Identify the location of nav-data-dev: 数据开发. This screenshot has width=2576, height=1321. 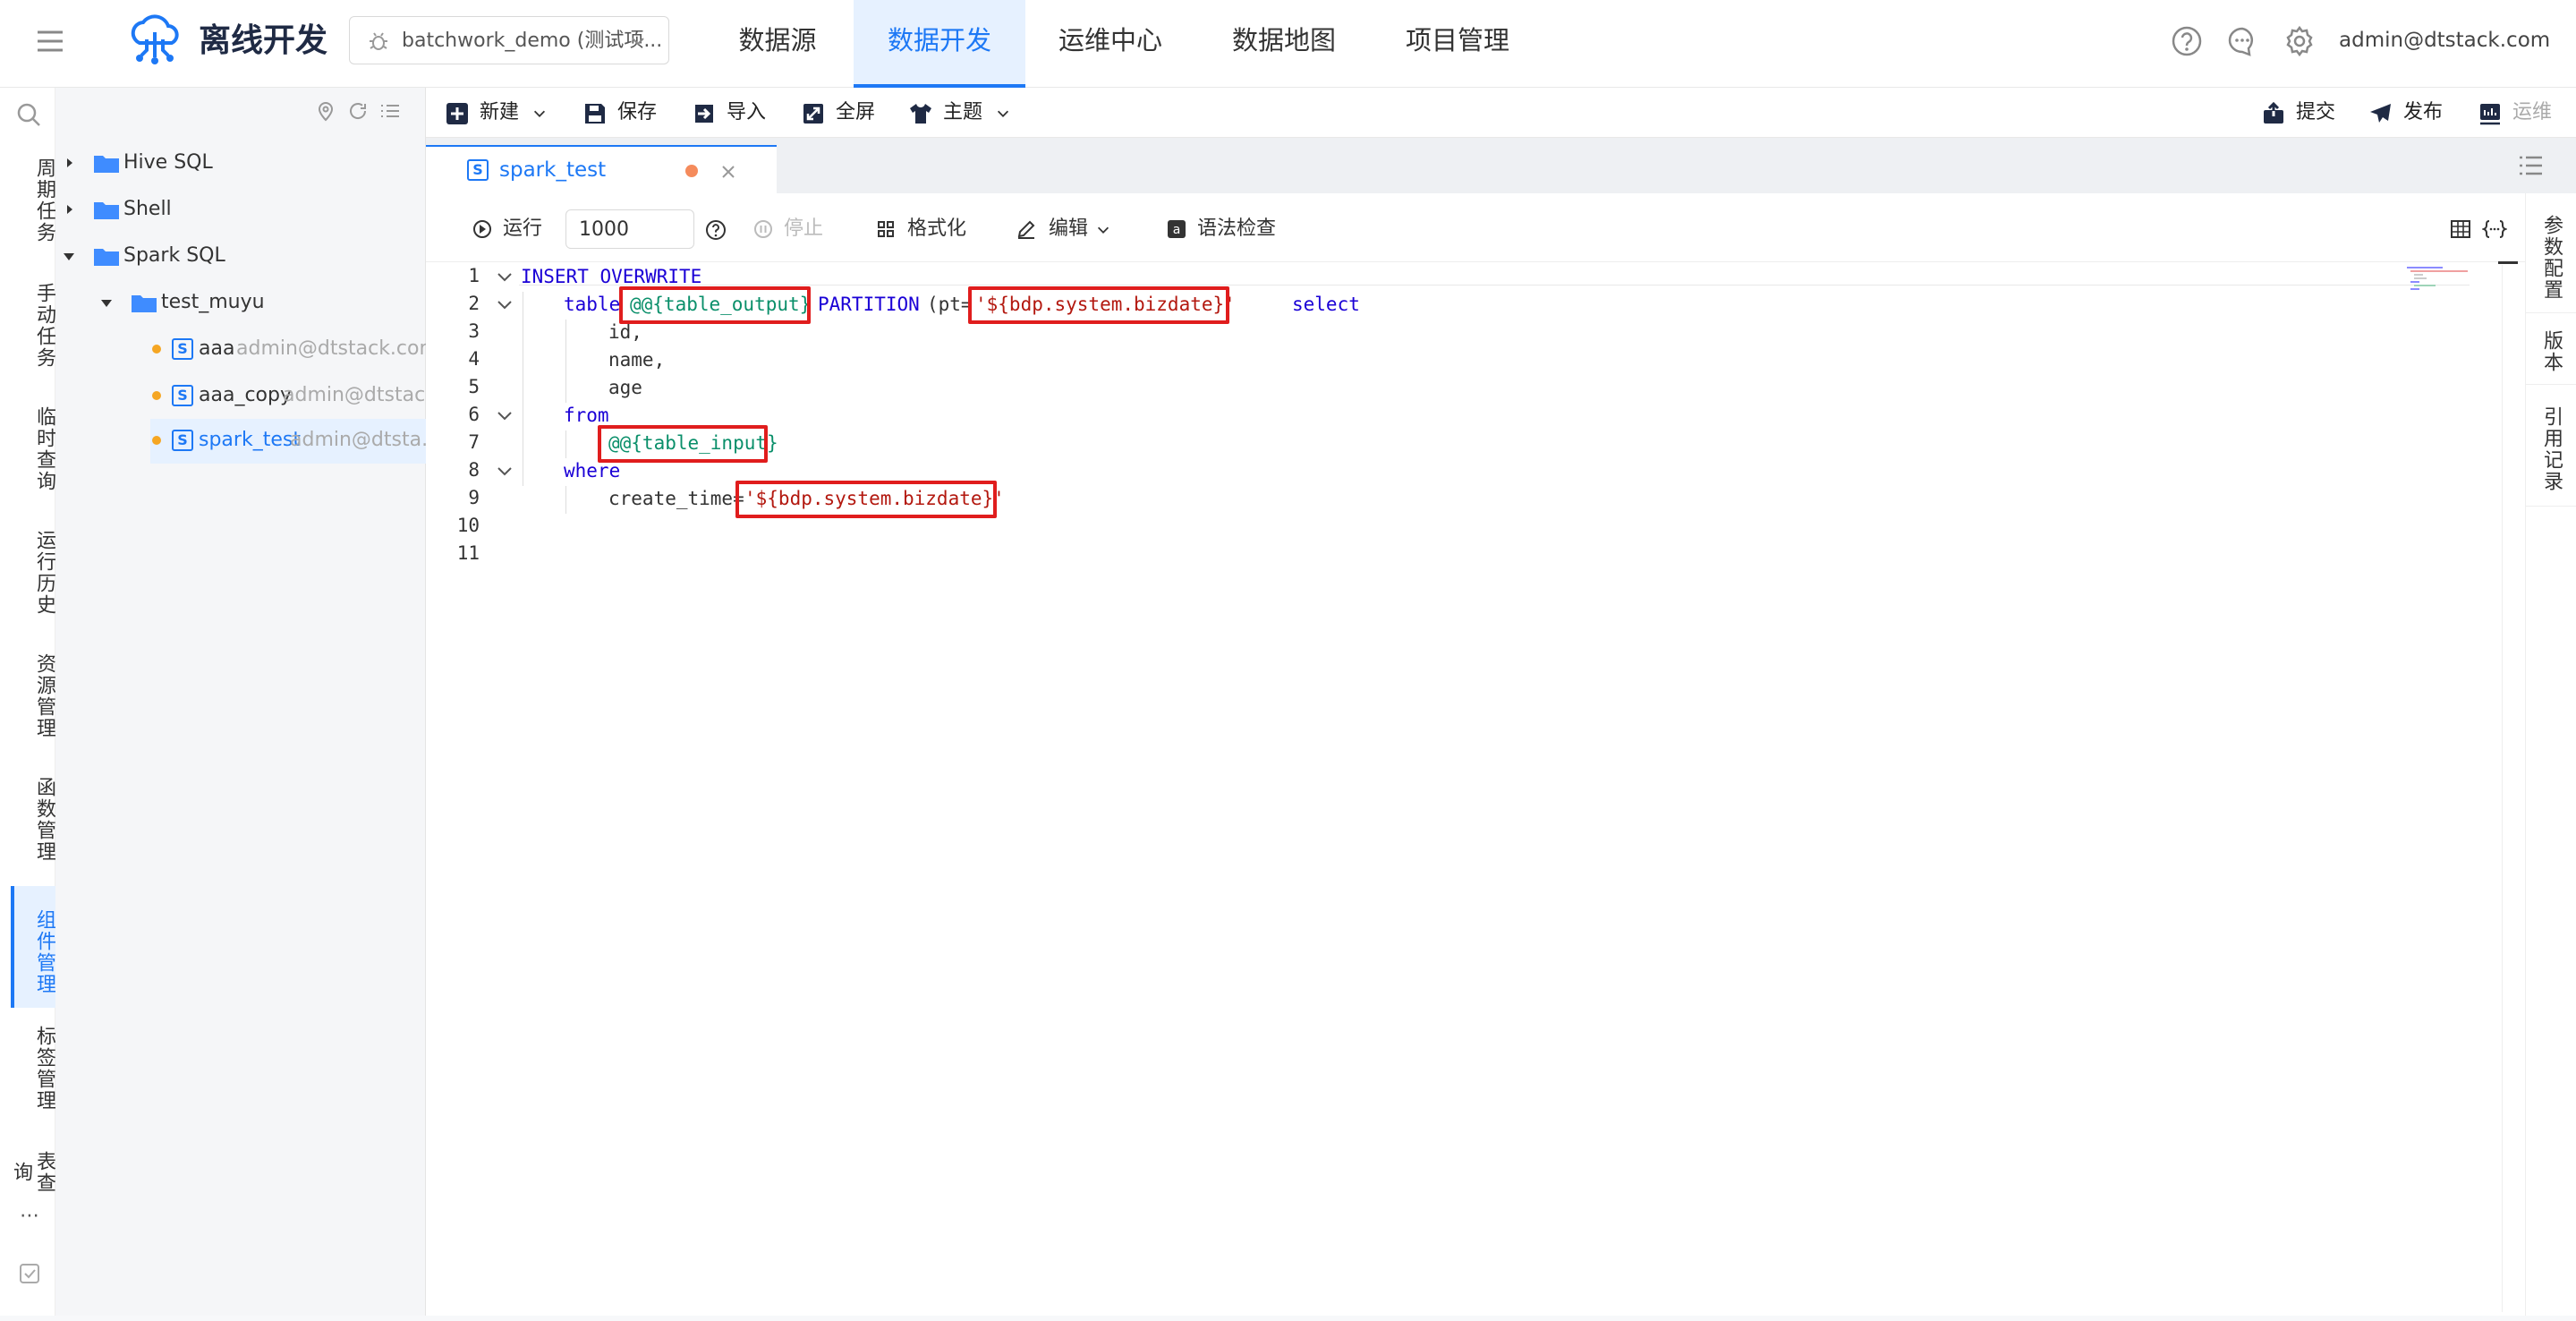
(939, 44).